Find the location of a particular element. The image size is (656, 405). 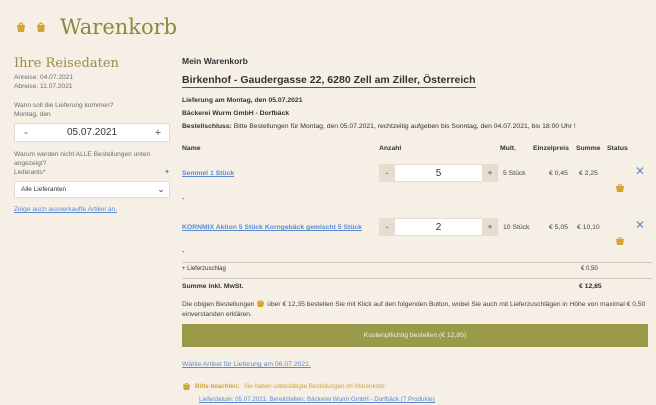

quantity-stepper: - 5 + is located at coordinates (438, 173).